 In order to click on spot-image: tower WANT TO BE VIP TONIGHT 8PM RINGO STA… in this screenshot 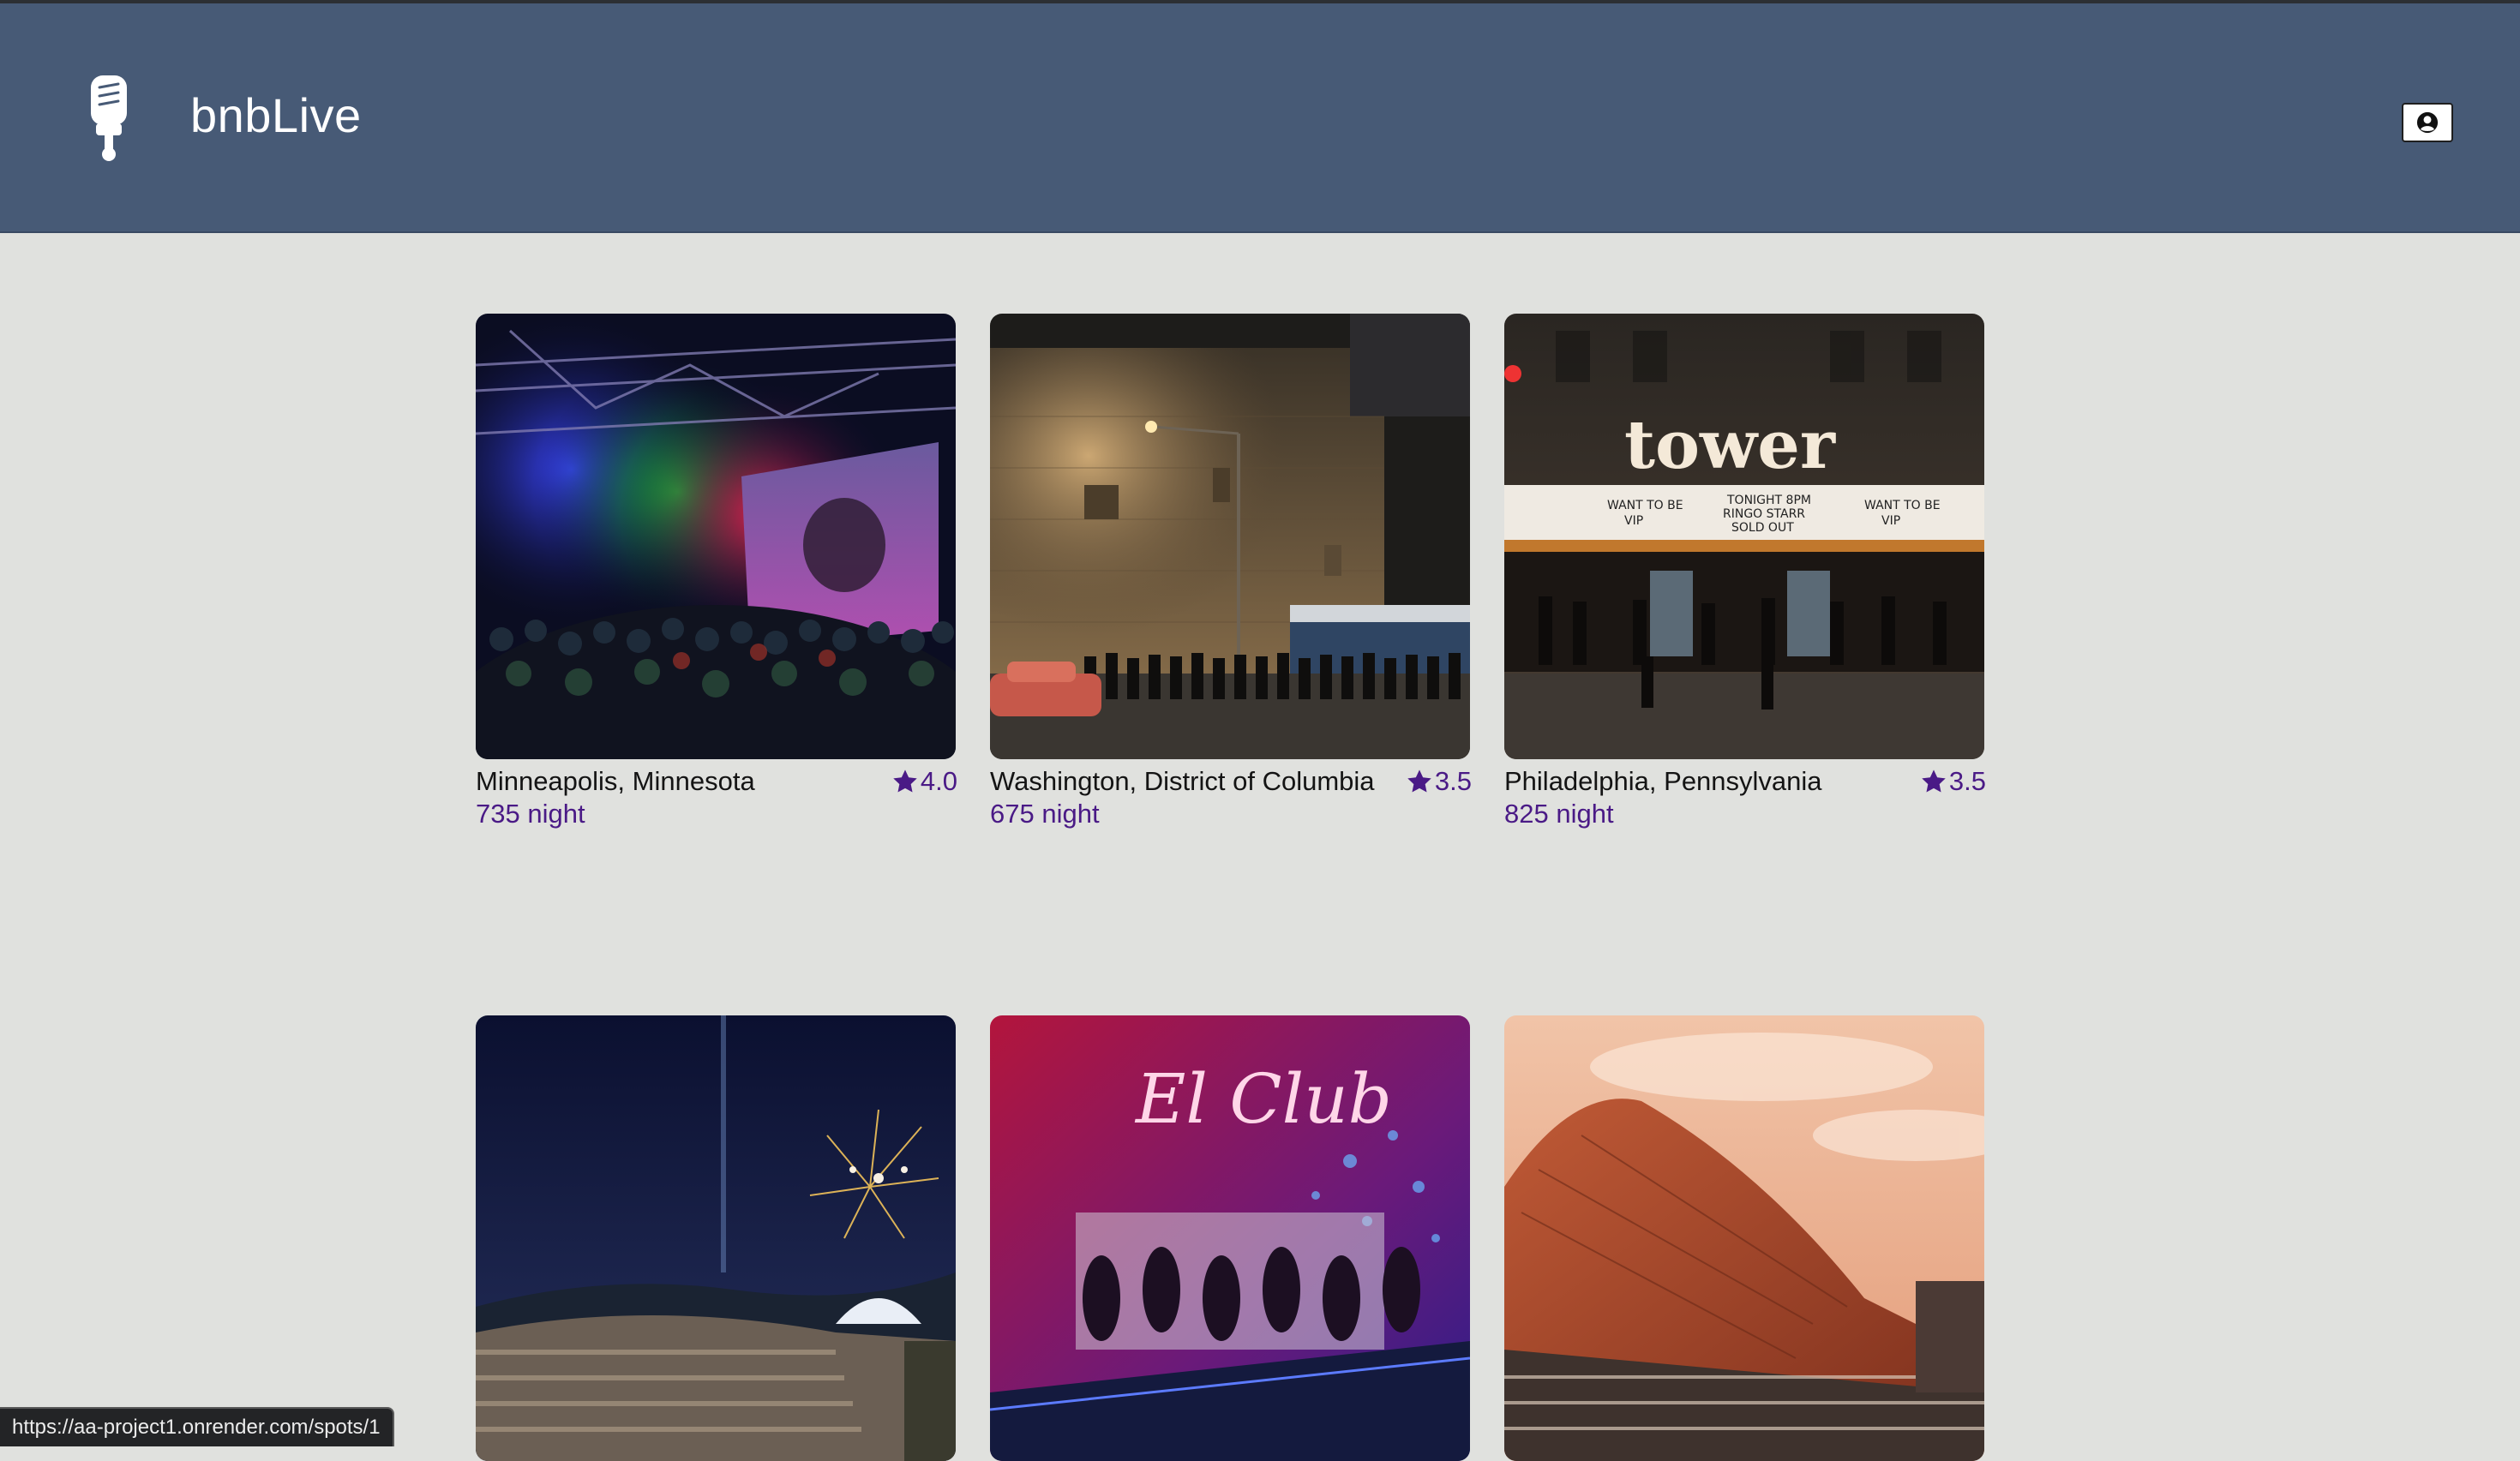, I will do `click(1744, 536)`.